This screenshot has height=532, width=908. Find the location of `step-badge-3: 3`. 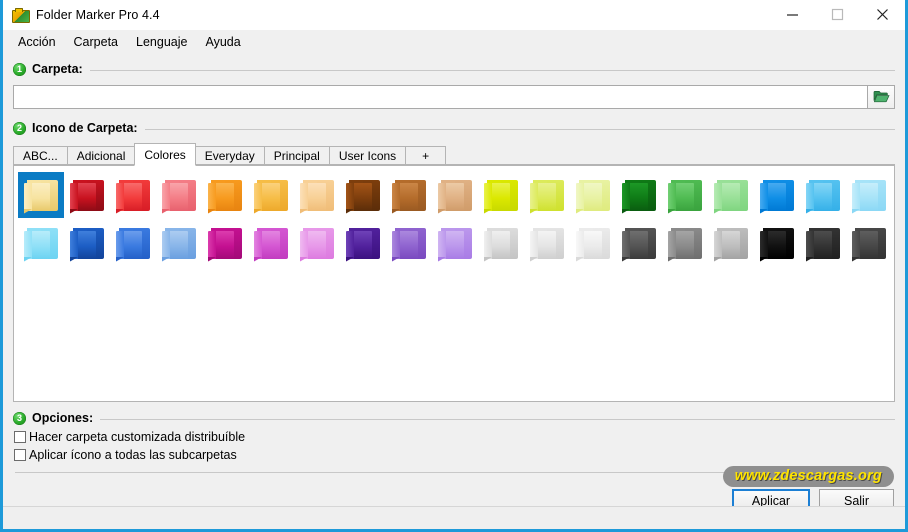

step-badge-3: 3 is located at coordinates (19, 418).